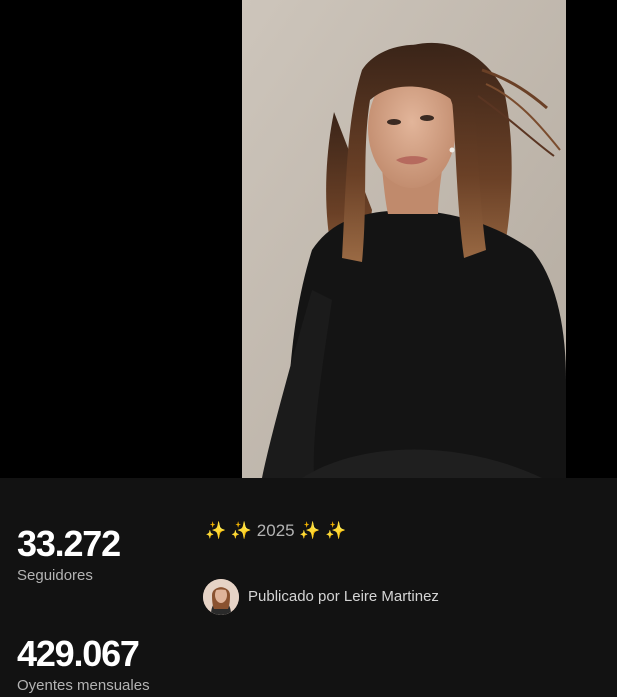  I want to click on monthly-listeners-label: Oyentes mensuales, so click(83, 685).